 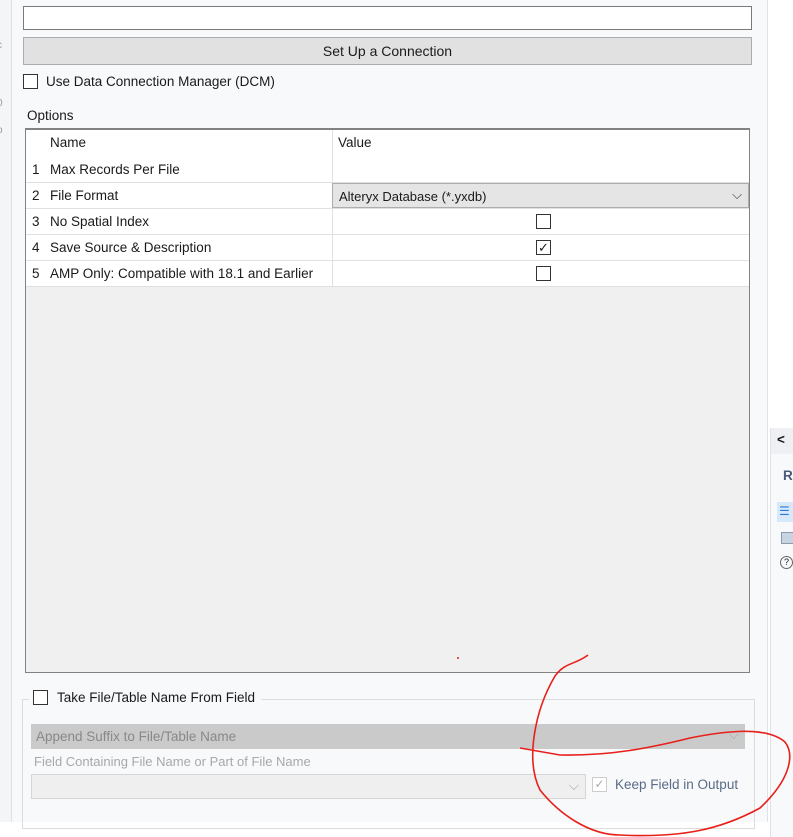 I want to click on table-row: 1 Max Records Per File, so click(x=387, y=170).